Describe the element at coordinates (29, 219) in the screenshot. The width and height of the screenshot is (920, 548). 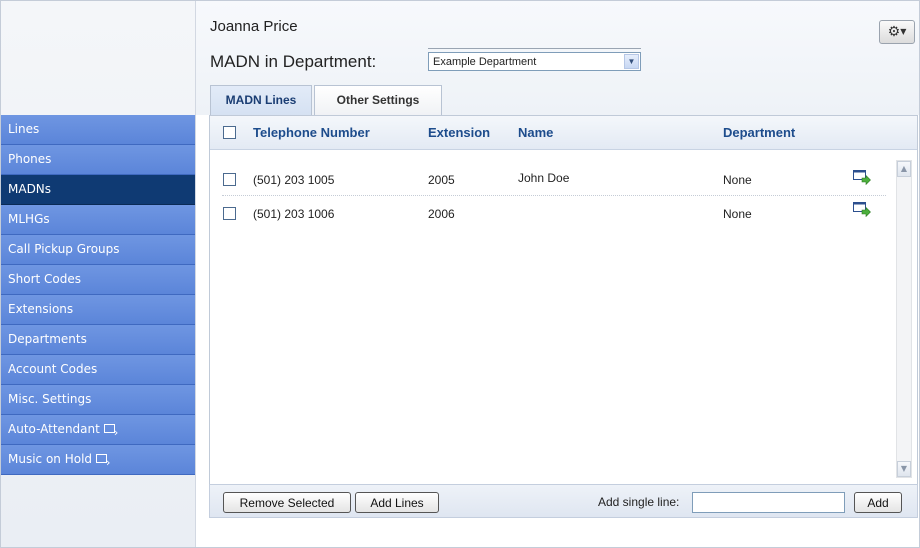
I see `sidebar-item-label: MLHGs` at that location.